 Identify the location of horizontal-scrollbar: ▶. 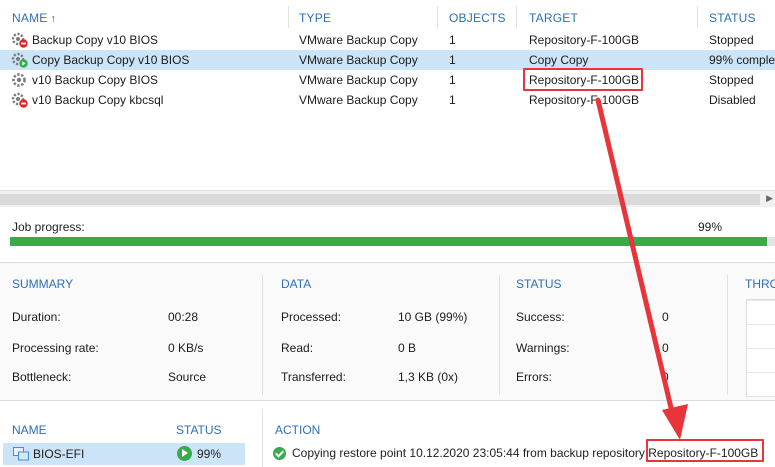
(387, 198).